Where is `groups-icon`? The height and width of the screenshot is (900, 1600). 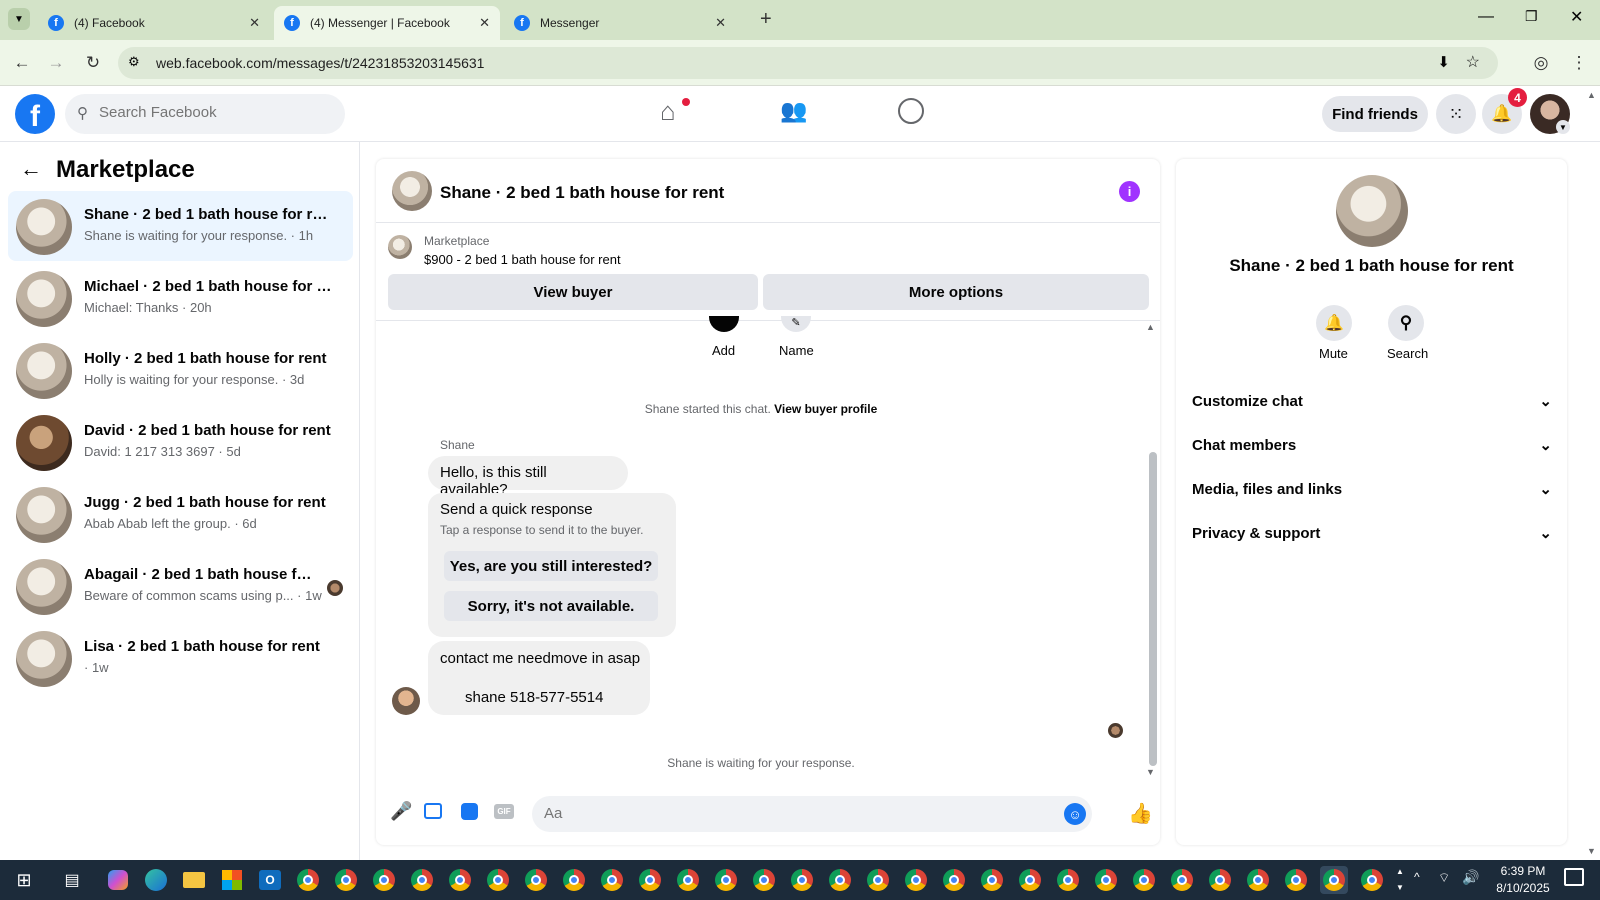
groups-icon is located at coordinates (911, 111).